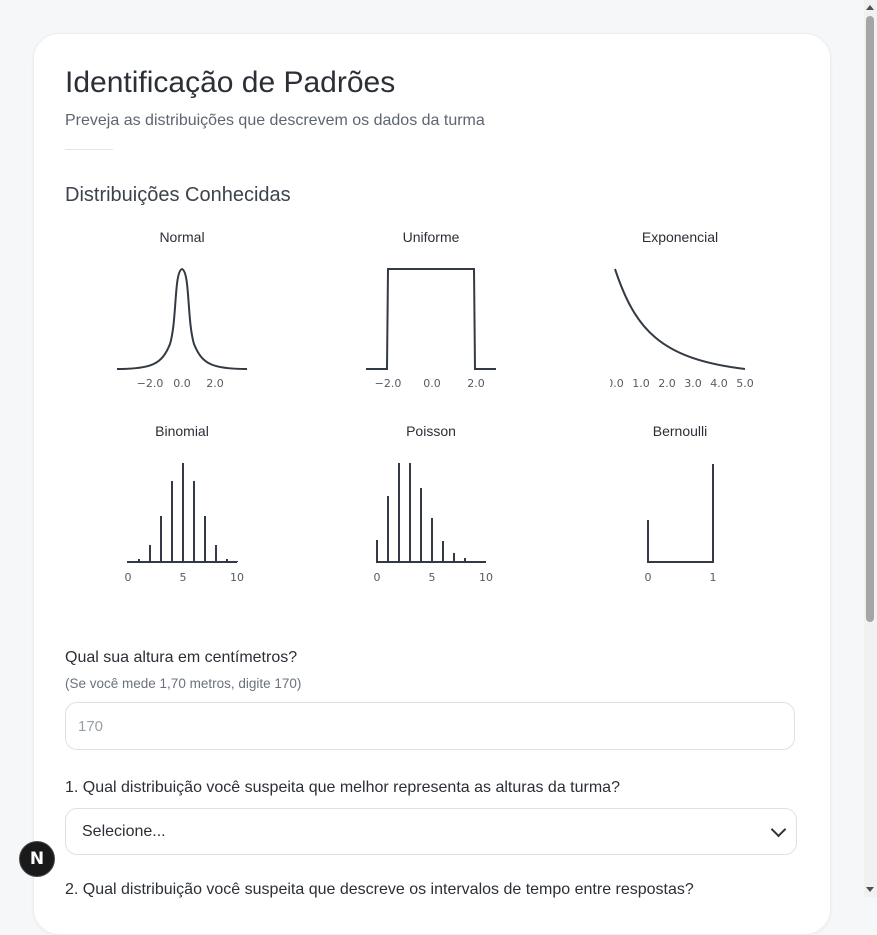 This screenshot has width=877, height=935. I want to click on scroll-down-arrow-icon, so click(870, 889).